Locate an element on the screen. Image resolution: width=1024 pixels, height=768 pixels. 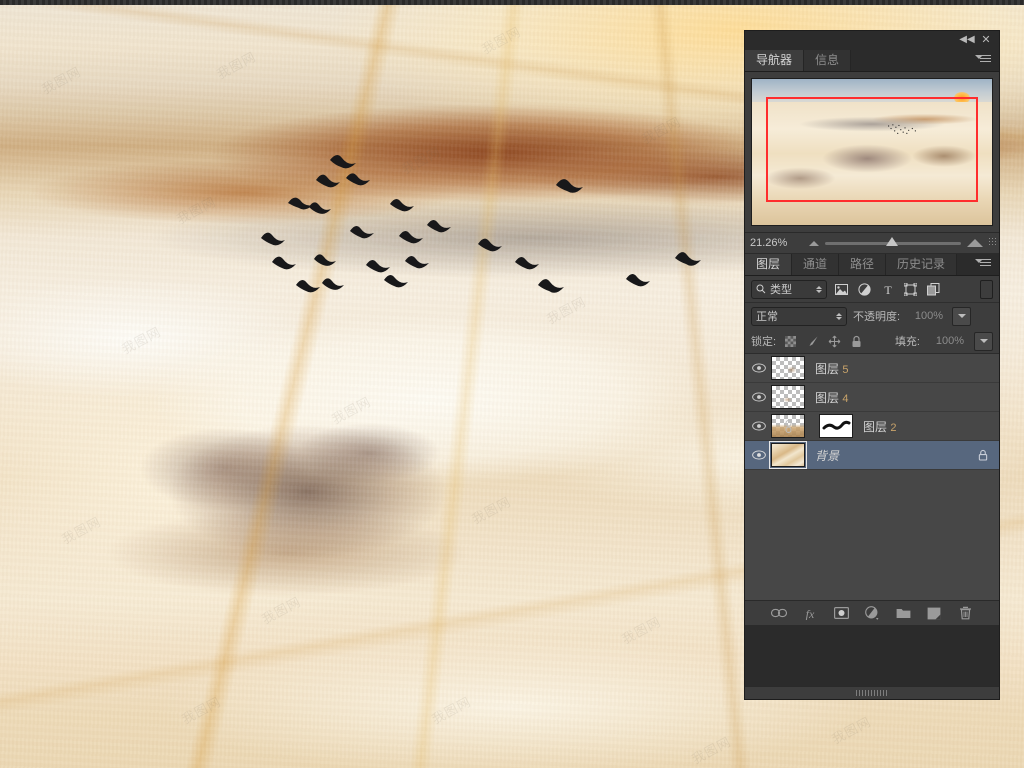
new-layer-button is located at coordinates (934, 613).